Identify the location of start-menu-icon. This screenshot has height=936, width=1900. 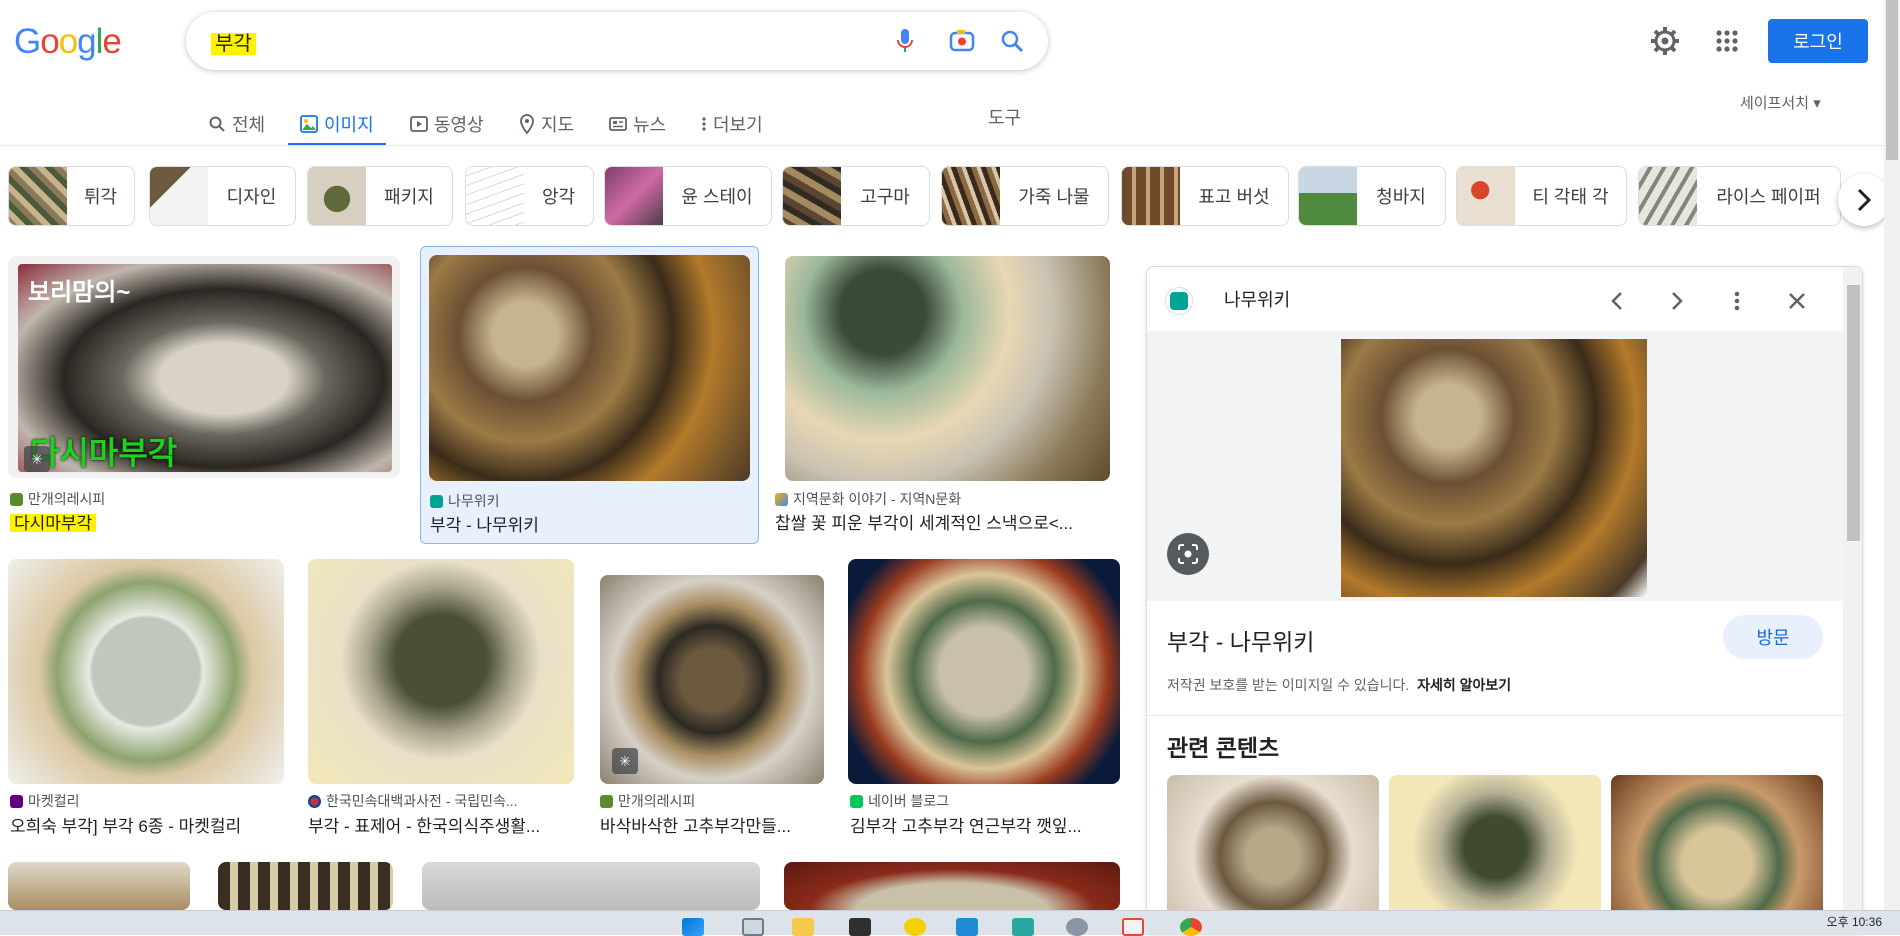
(693, 927).